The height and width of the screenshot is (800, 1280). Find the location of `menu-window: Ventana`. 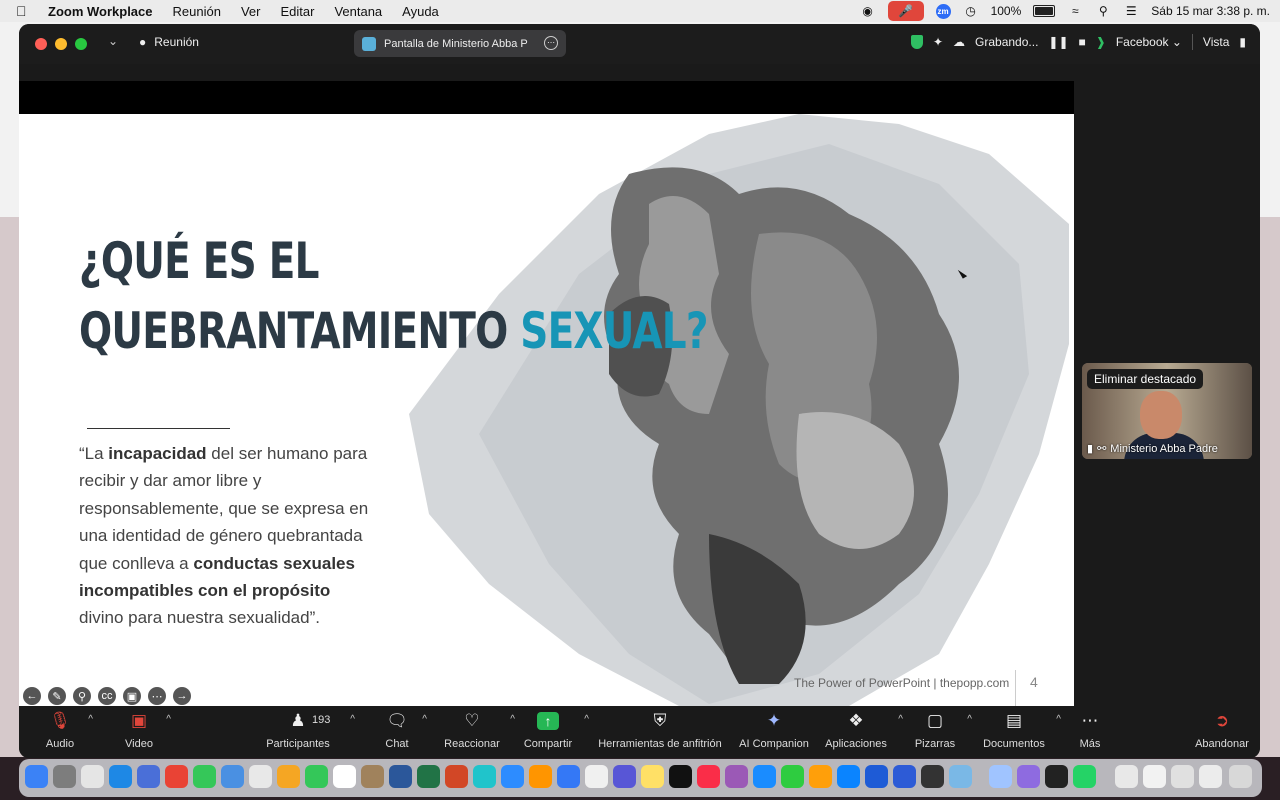

menu-window: Ventana is located at coordinates (358, 11).